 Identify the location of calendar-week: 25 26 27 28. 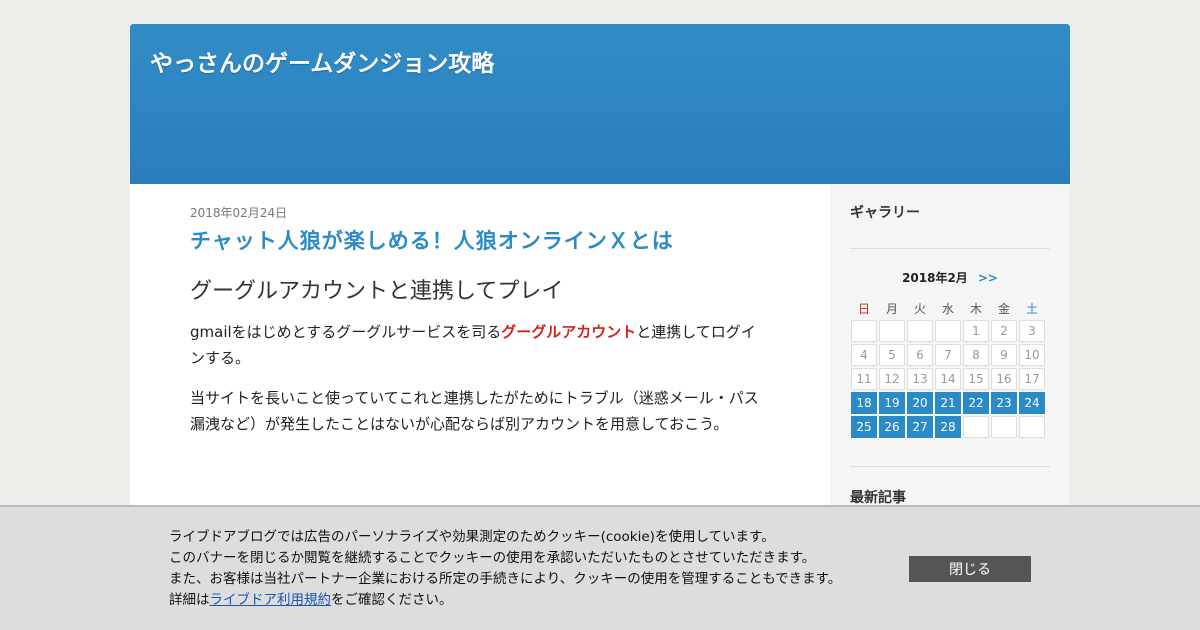
(948, 427).